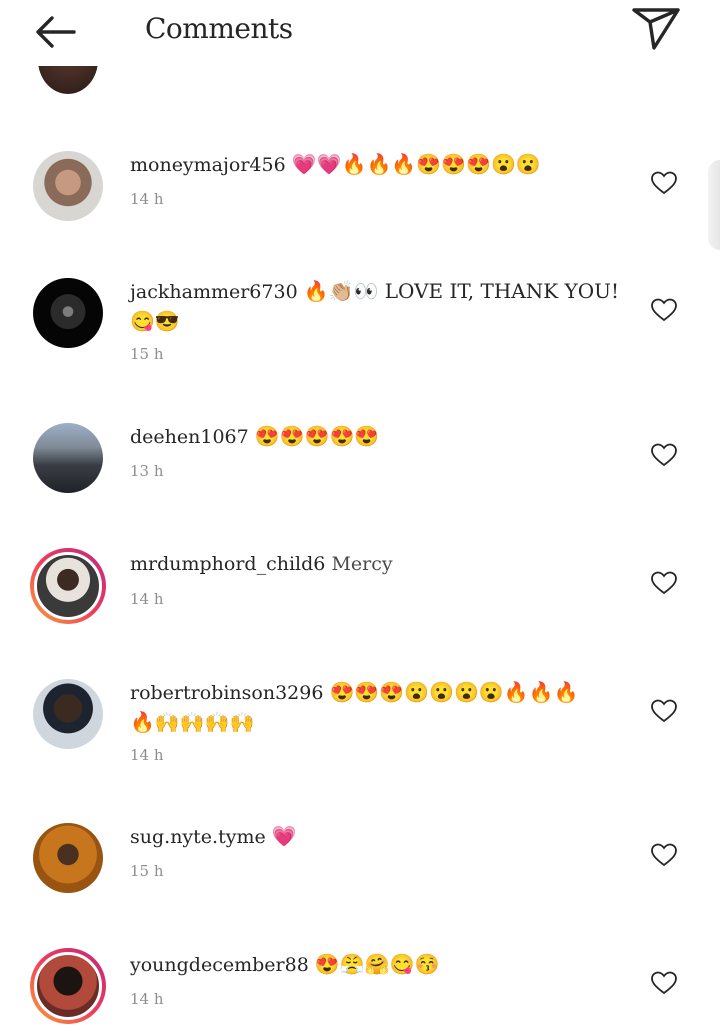 Image resolution: width=720 pixels, height=1036 pixels. I want to click on share-button, so click(656, 29).